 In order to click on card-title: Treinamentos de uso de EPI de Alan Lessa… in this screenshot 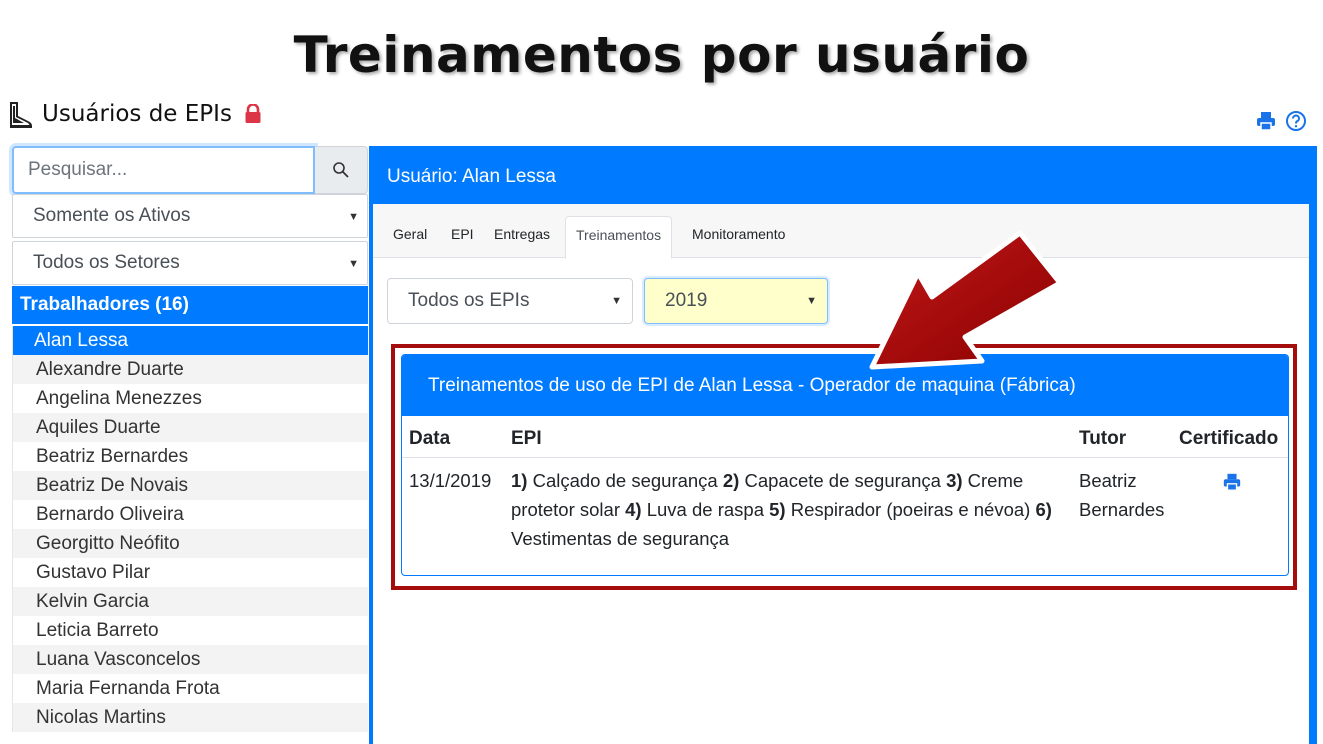, I will do `click(845, 385)`.